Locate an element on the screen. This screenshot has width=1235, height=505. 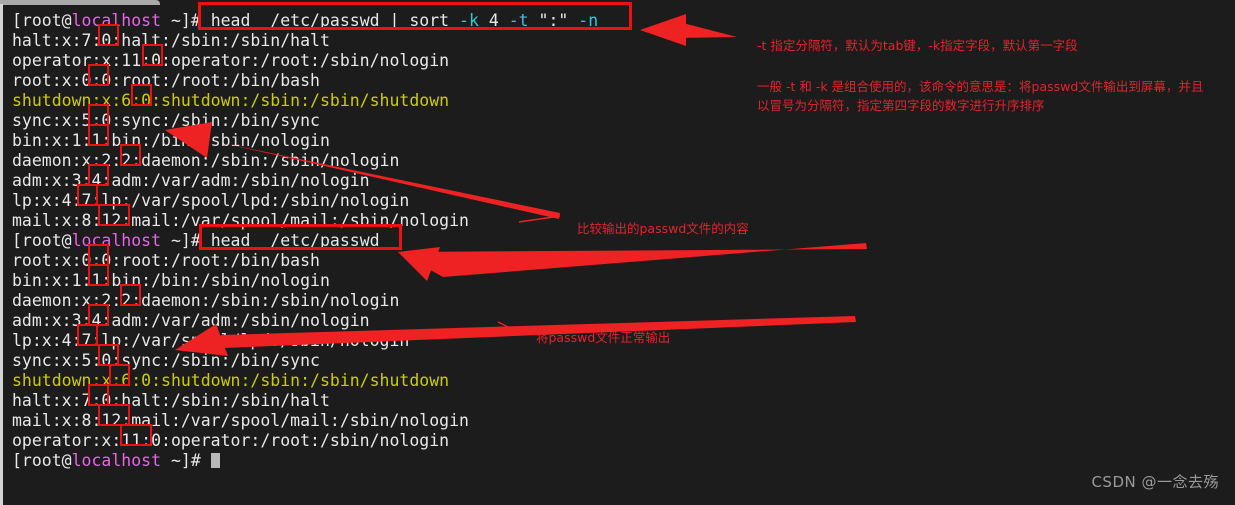
terminal-line-prompt-3: [root@localhost ~]# is located at coordinates (116, 461).